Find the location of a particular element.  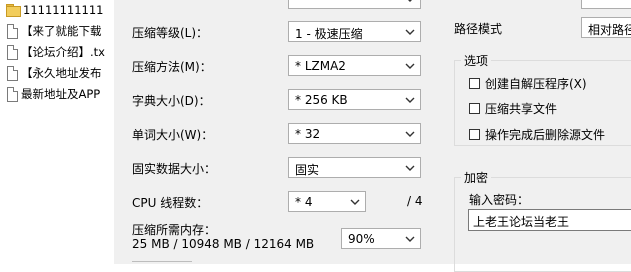

file-row: 【来了就能下载 is located at coordinates (54, 31).